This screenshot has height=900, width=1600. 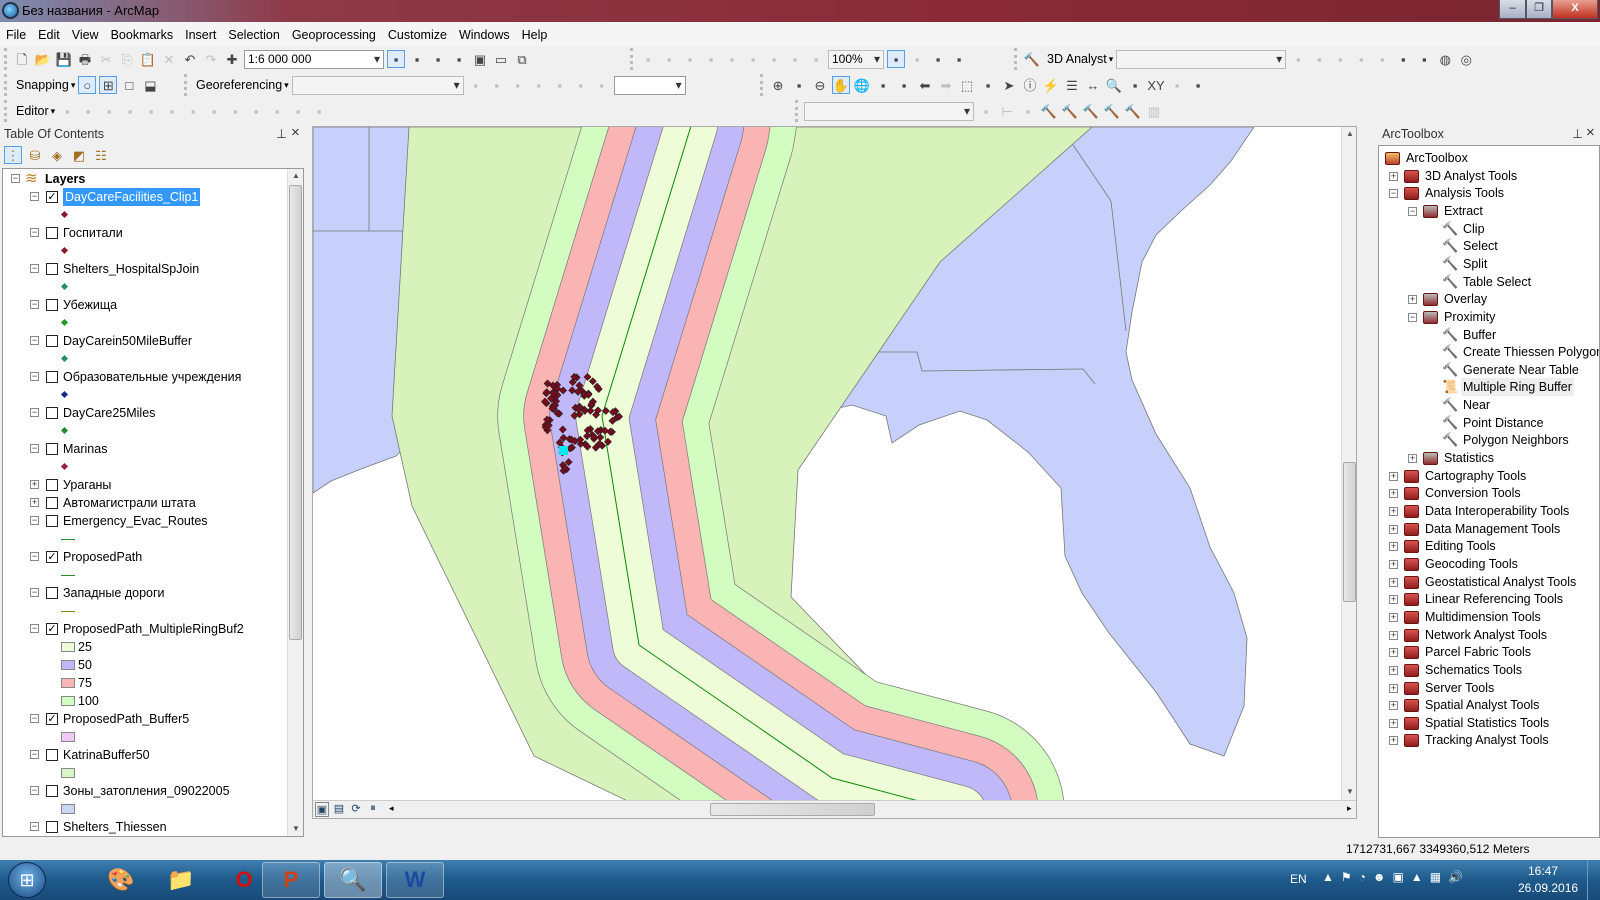 What do you see at coordinates (143, 197) in the screenshot?
I see `toc-layer-row: − ✓ DayCareFacilities_Clip1` at bounding box center [143, 197].